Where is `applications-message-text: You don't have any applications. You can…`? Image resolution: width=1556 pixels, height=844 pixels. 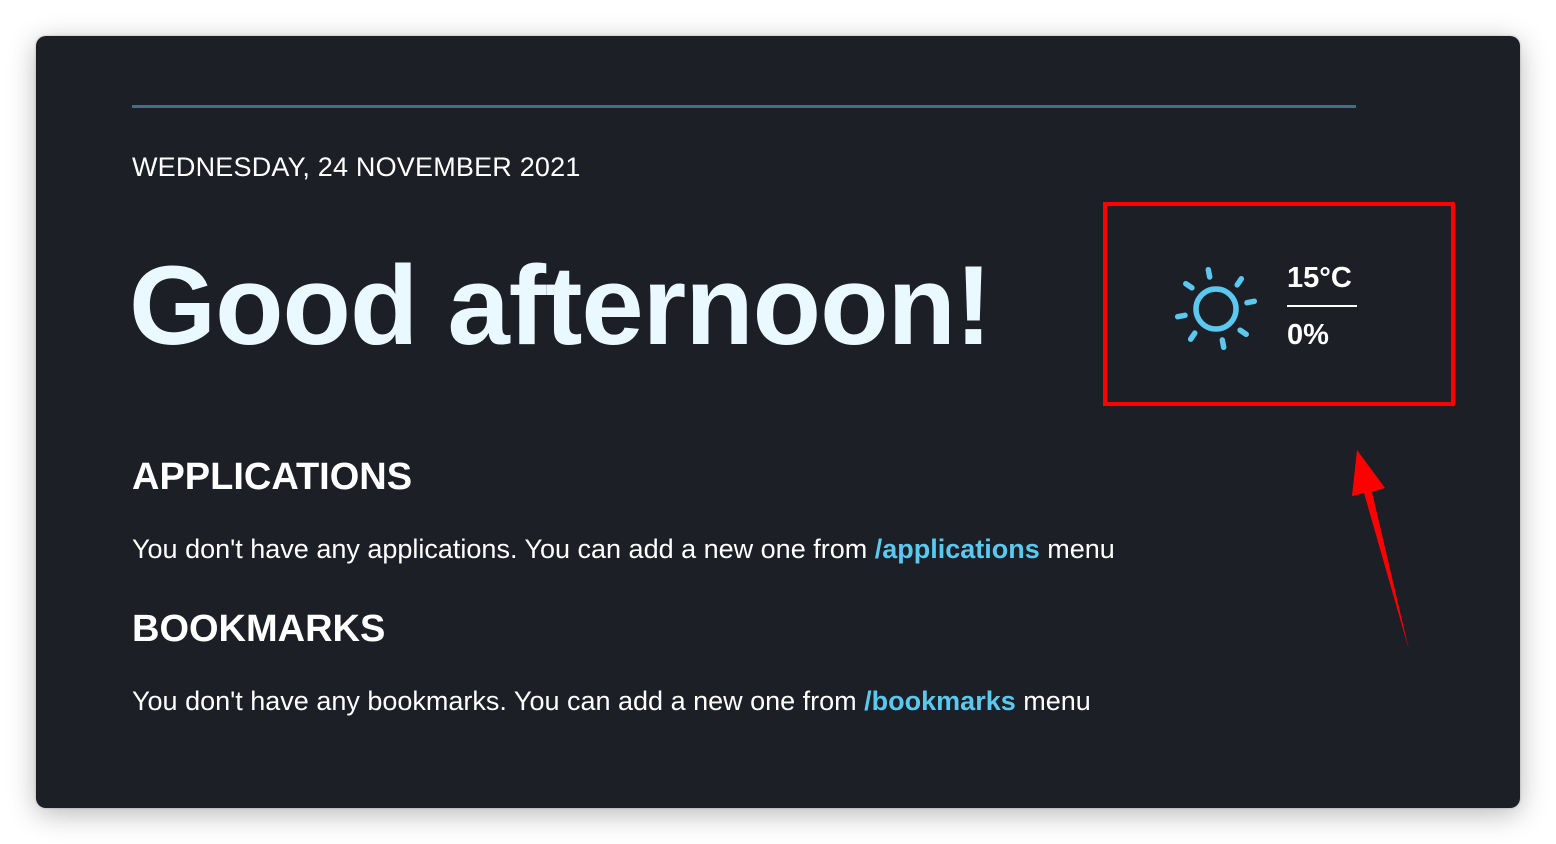
applications-message-text: You don't have any applications. You can… is located at coordinates (503, 549).